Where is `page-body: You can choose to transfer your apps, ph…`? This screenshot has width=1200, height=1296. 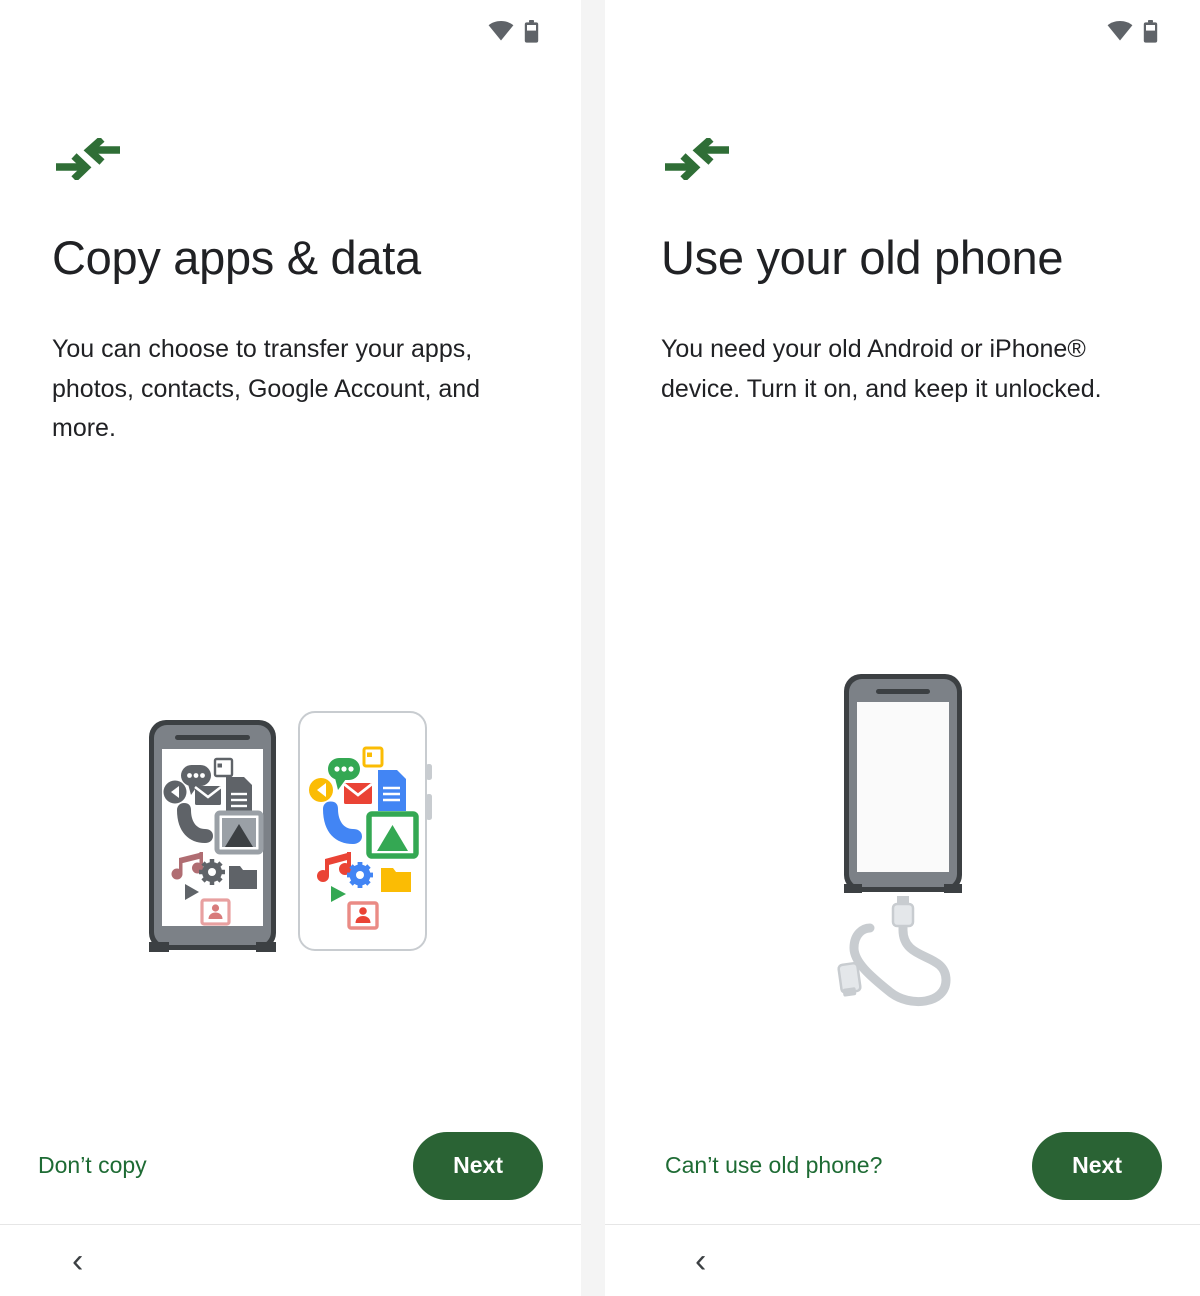 page-body: You can choose to transfer your apps, ph… is located at coordinates (266, 389).